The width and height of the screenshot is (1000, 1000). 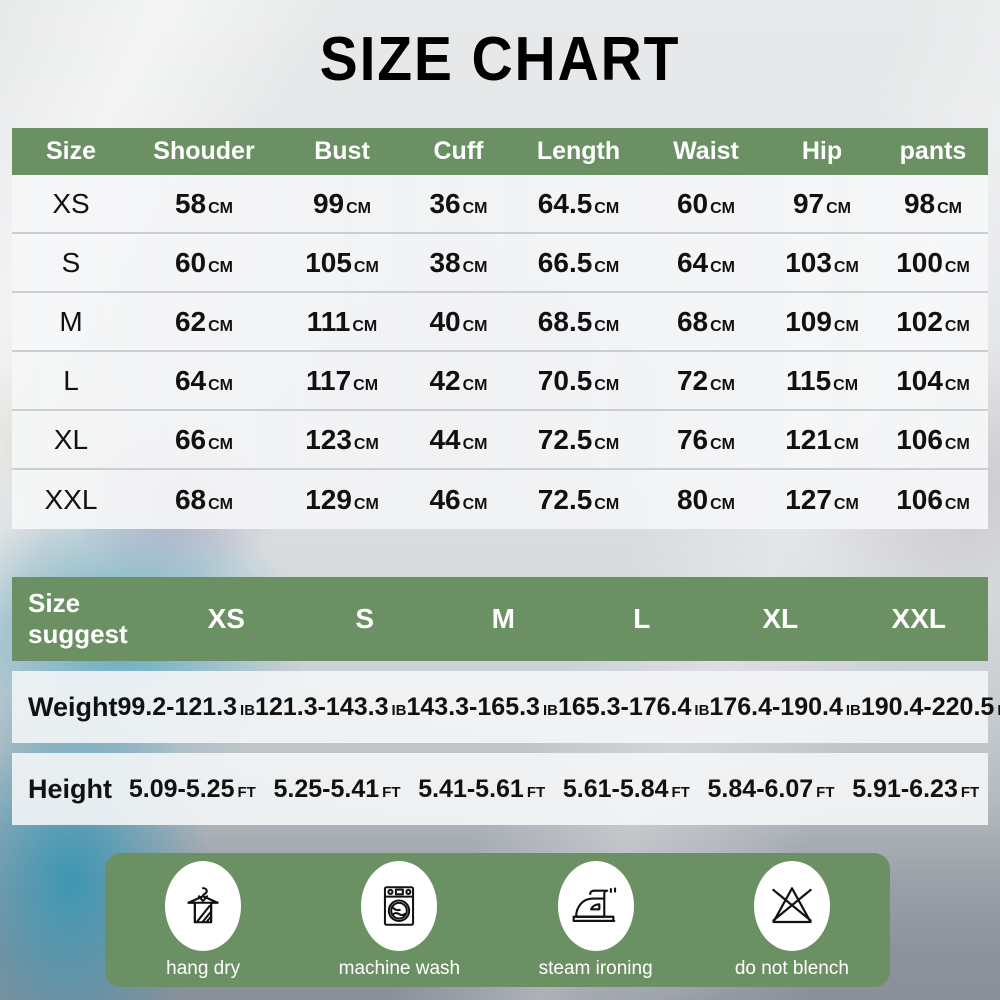 What do you see at coordinates (760, 788) in the screenshot?
I see `height-range: 5.84-6.07` at bounding box center [760, 788].